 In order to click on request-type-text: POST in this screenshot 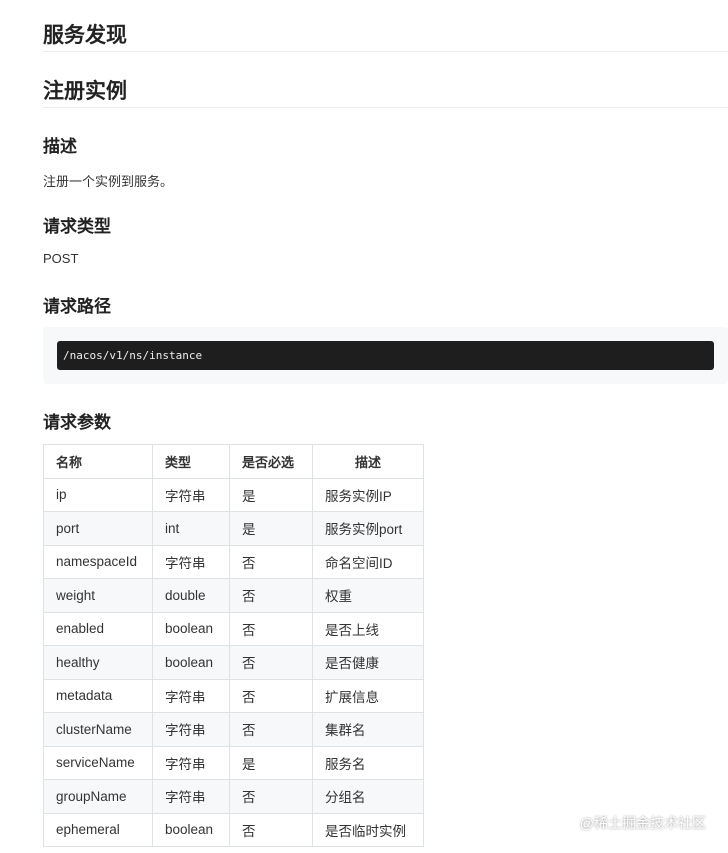, I will do `click(61, 258)`.